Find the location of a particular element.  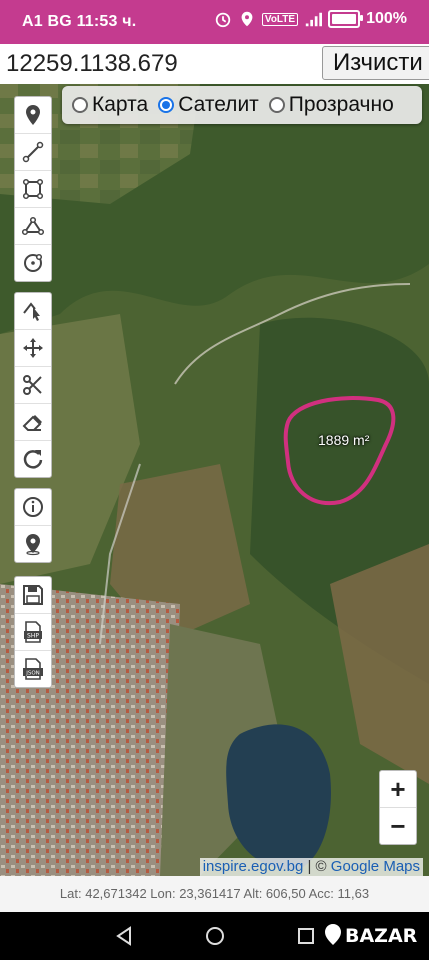

battery-icon is located at coordinates (346, 19).